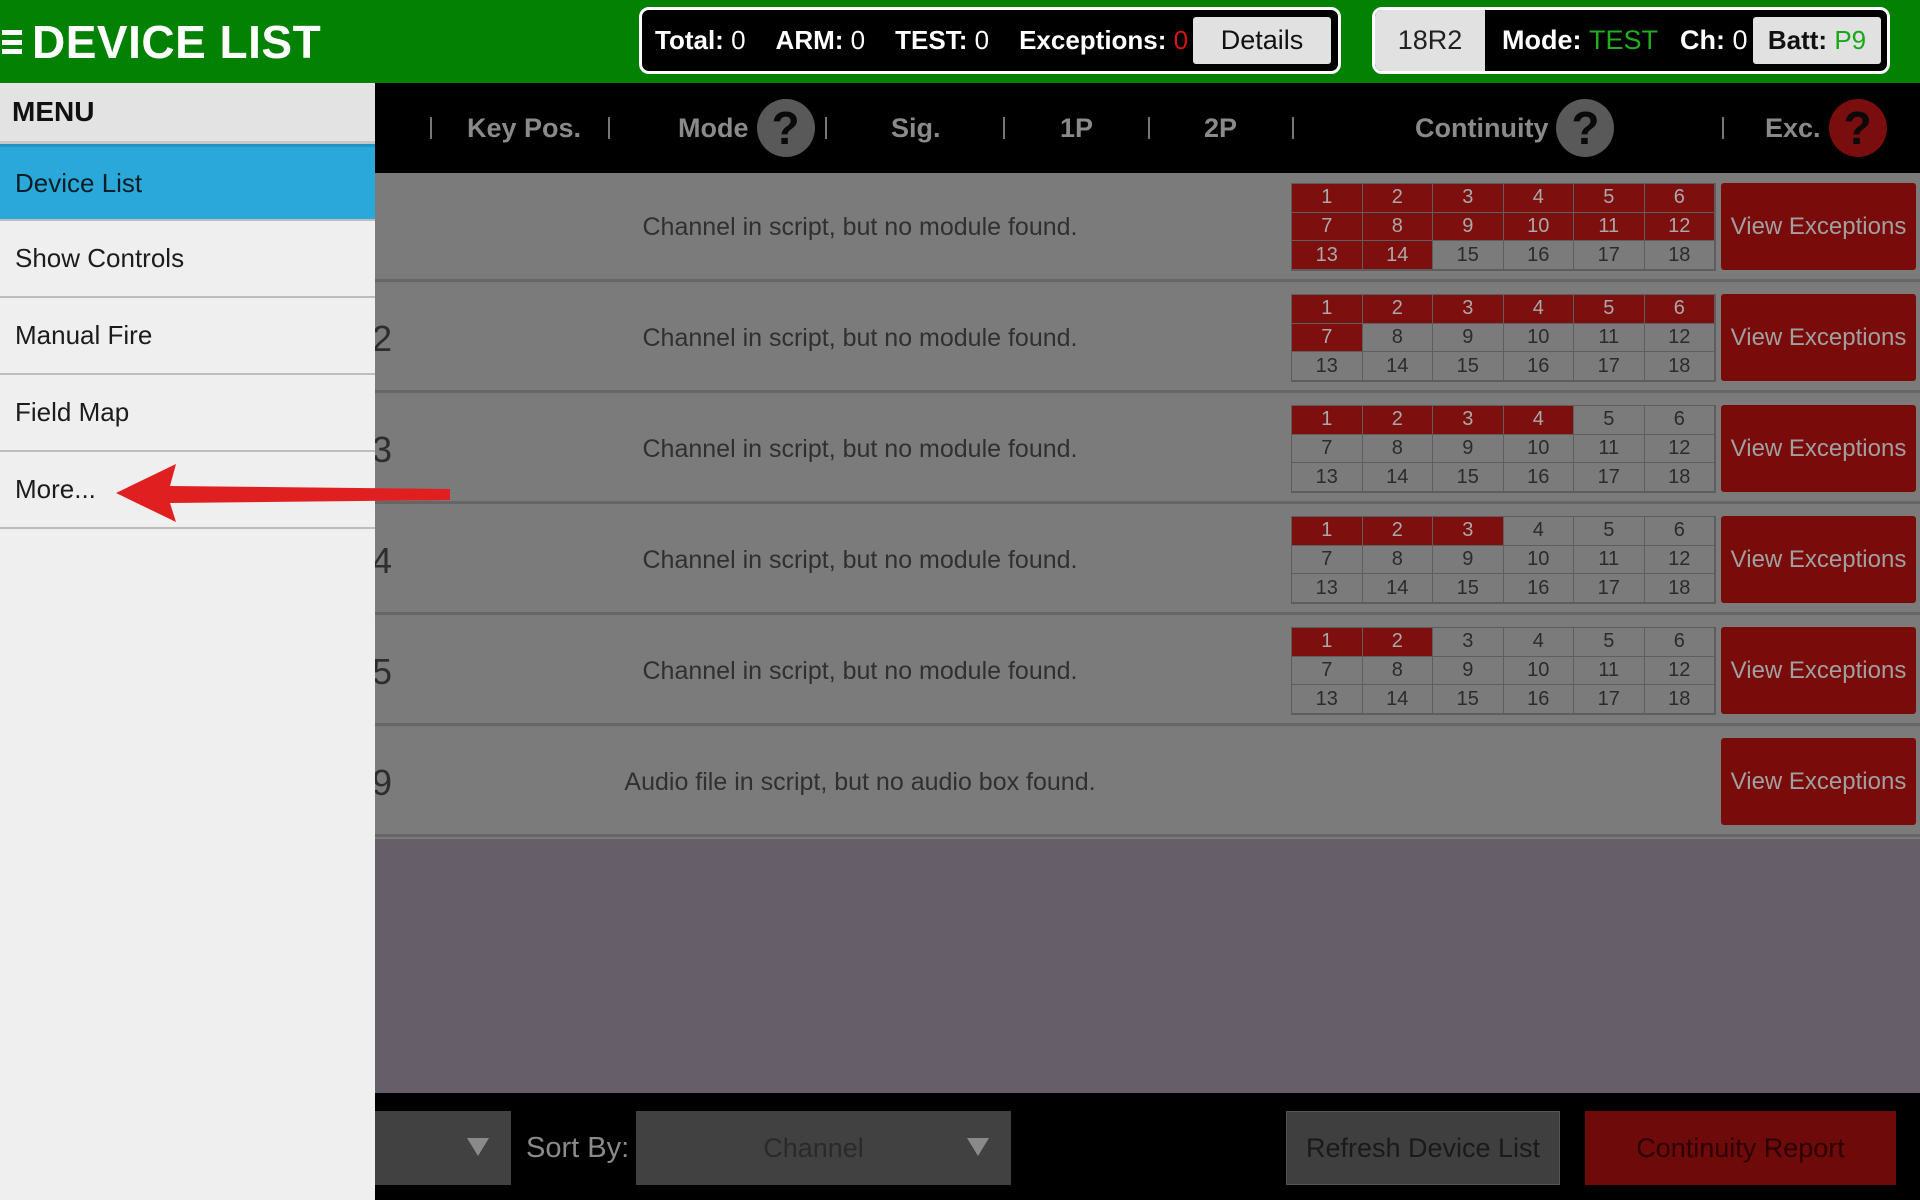 This screenshot has width=1920, height=1200. What do you see at coordinates (916, 128) in the screenshot?
I see `column-sig: Sig.` at bounding box center [916, 128].